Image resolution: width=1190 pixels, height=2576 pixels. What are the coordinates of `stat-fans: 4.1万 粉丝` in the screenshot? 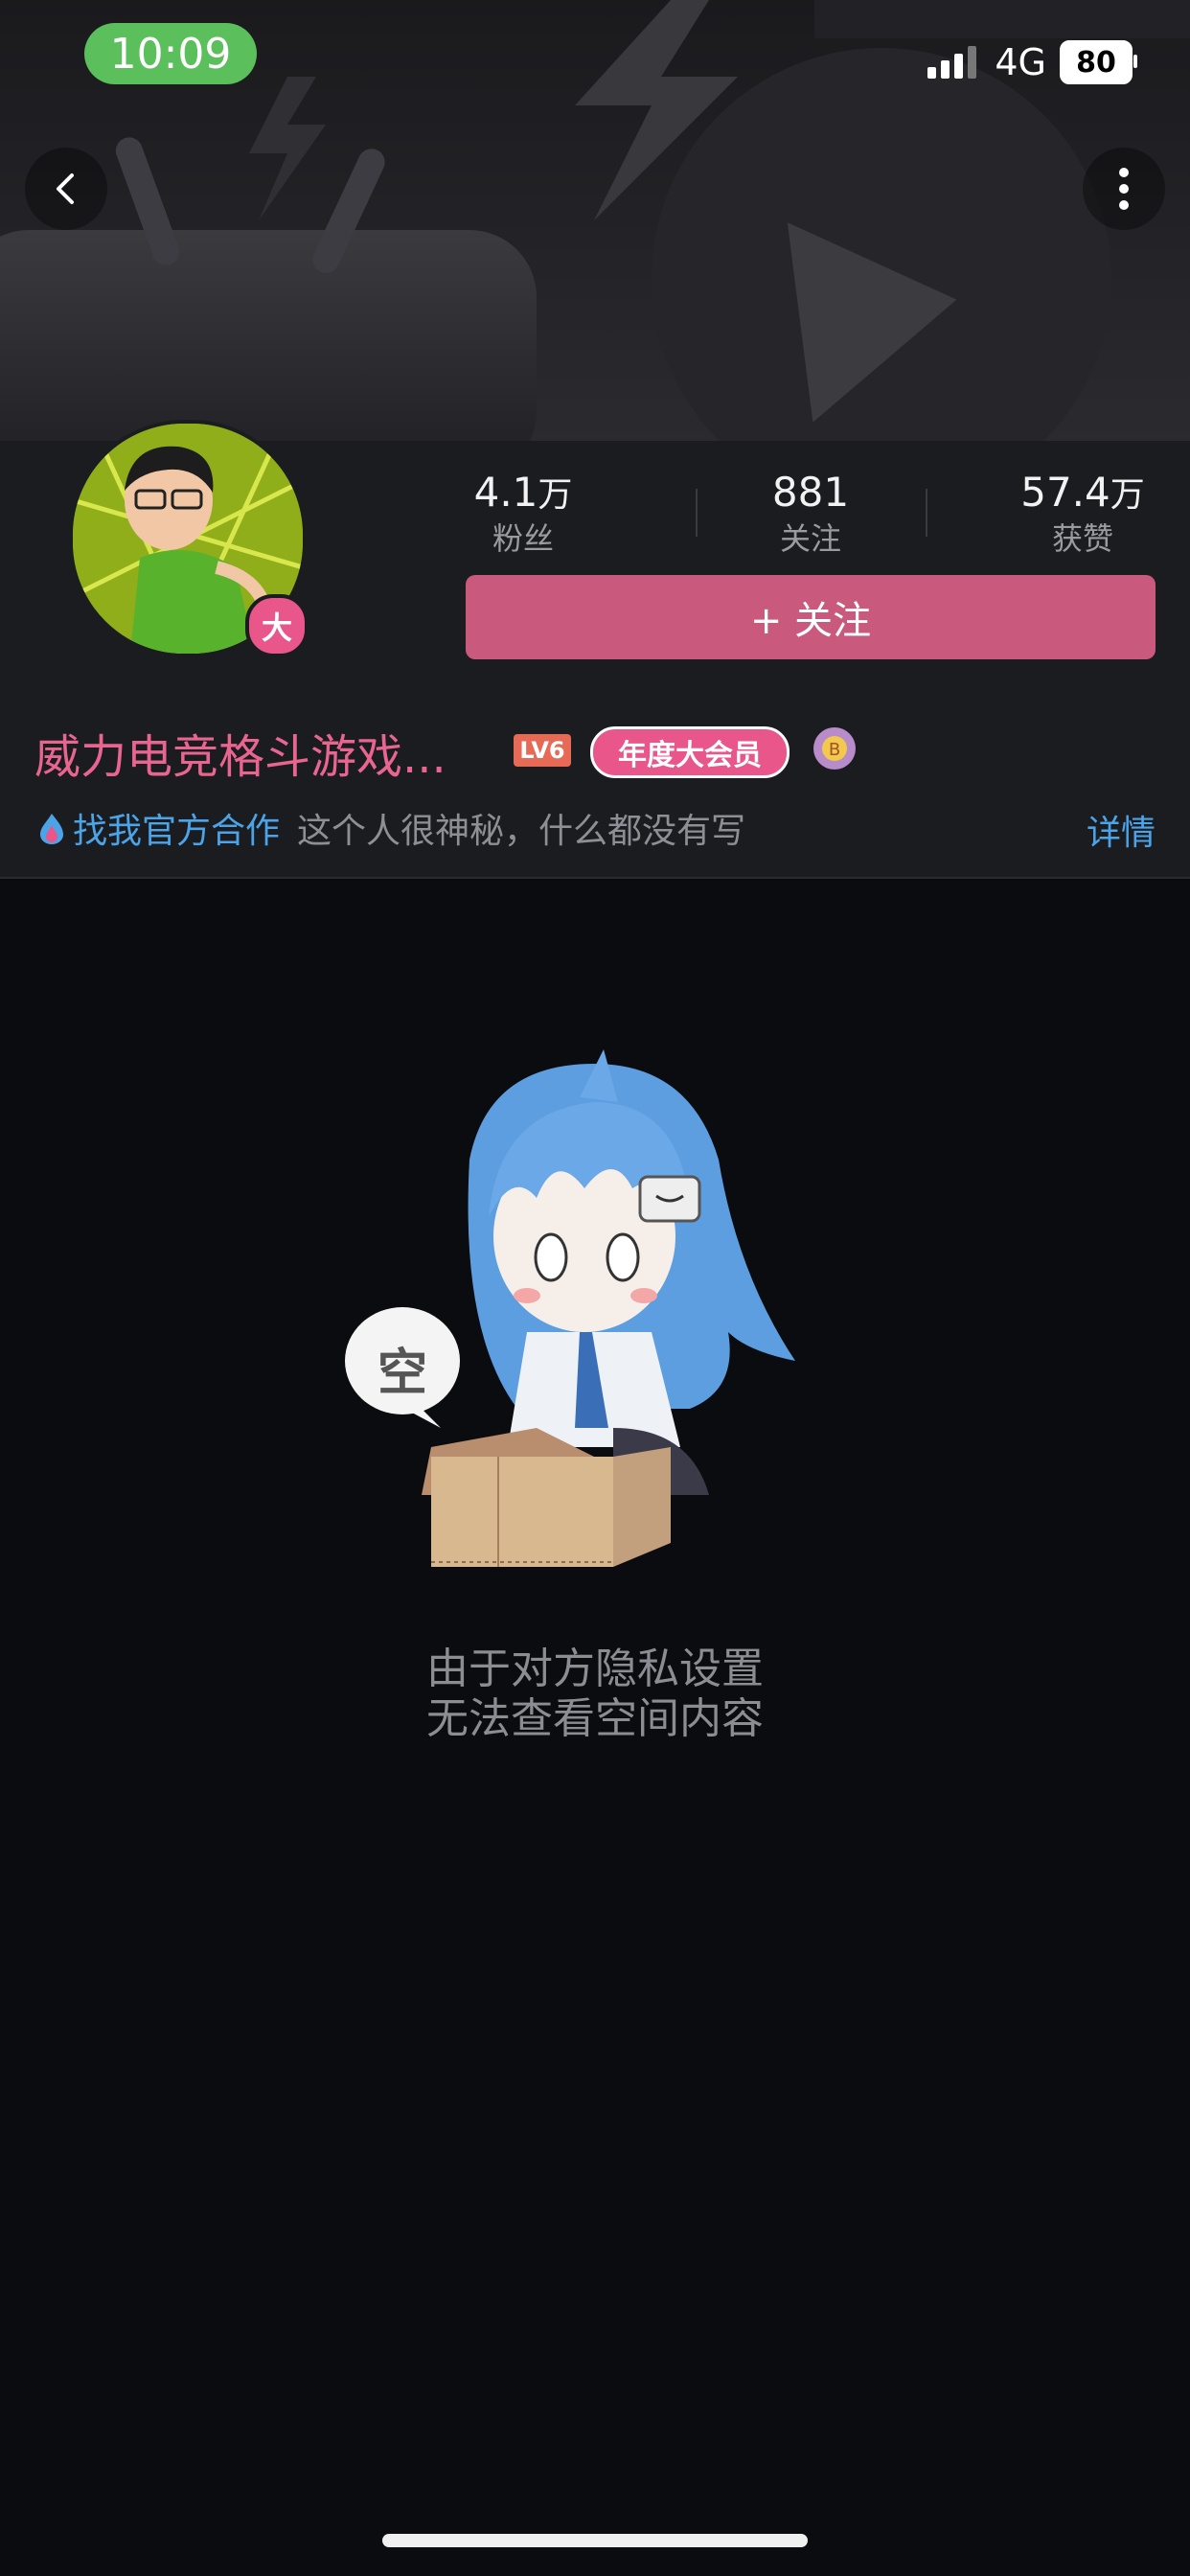 It's located at (523, 514).